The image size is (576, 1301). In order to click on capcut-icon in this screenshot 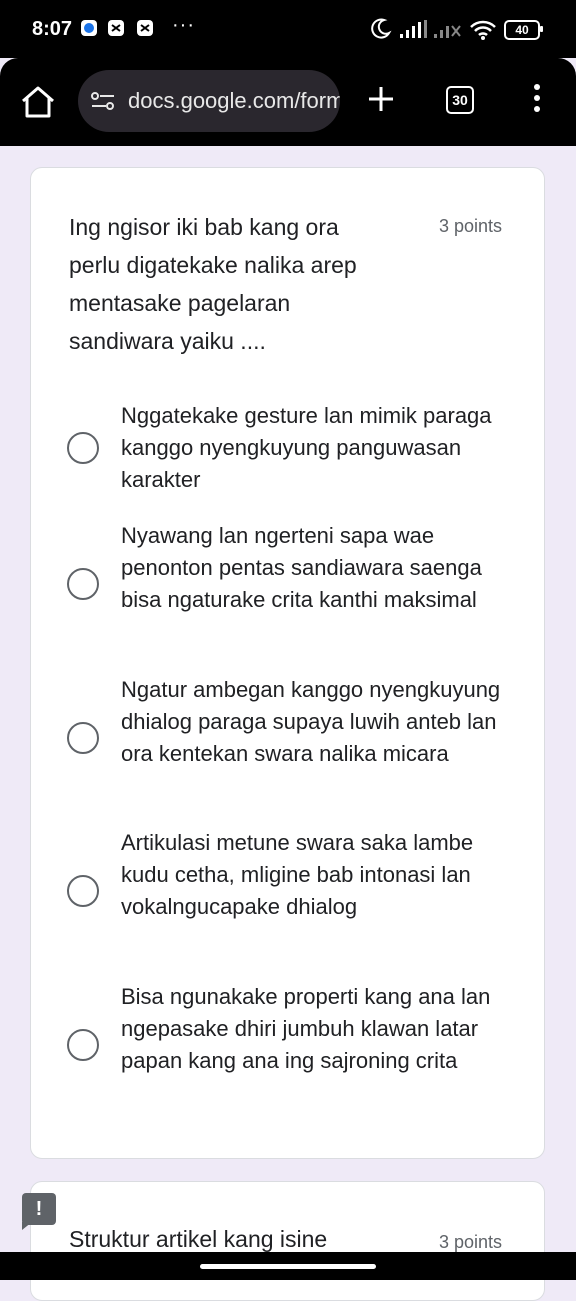, I will do `click(116, 28)`.